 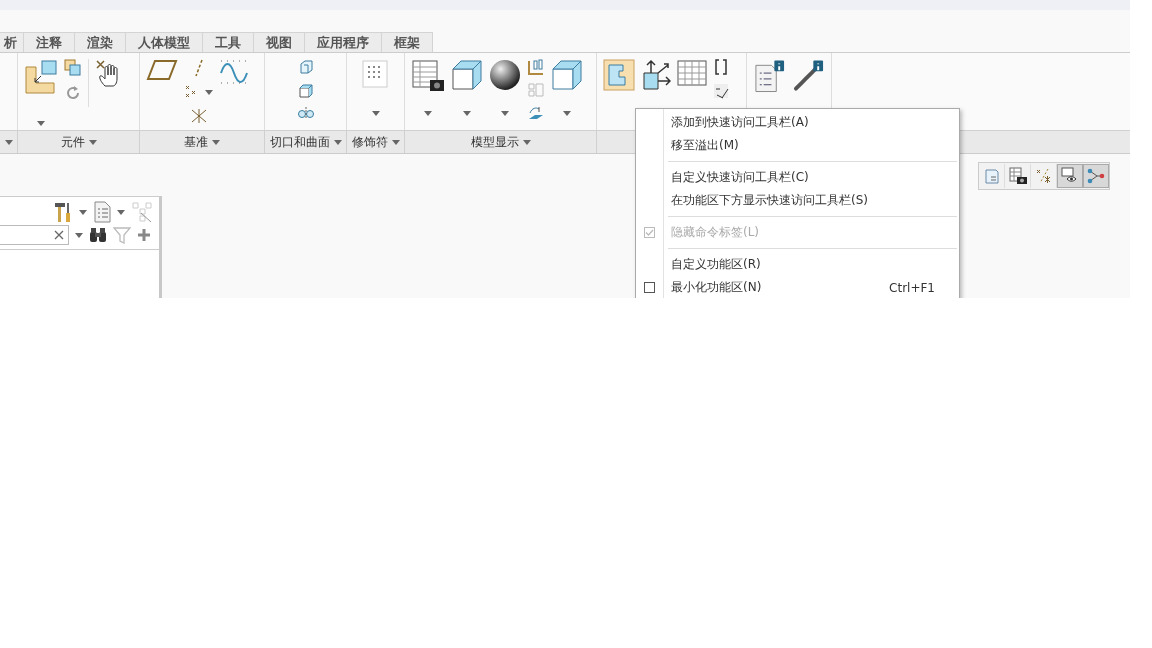 What do you see at coordinates (305, 67) in the screenshot?
I see `extrude-icon` at bounding box center [305, 67].